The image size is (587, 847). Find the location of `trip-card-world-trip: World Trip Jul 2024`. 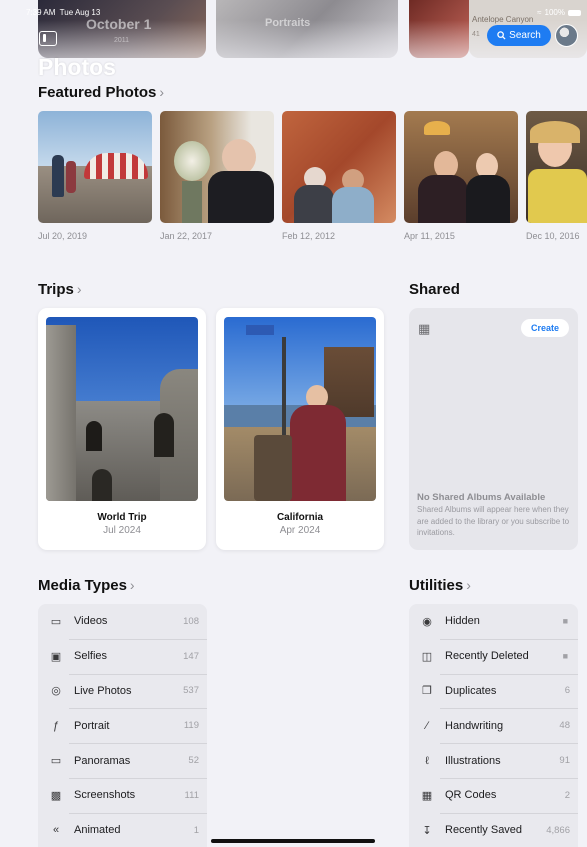

trip-card-world-trip: World Trip Jul 2024 is located at coordinates (122, 429).